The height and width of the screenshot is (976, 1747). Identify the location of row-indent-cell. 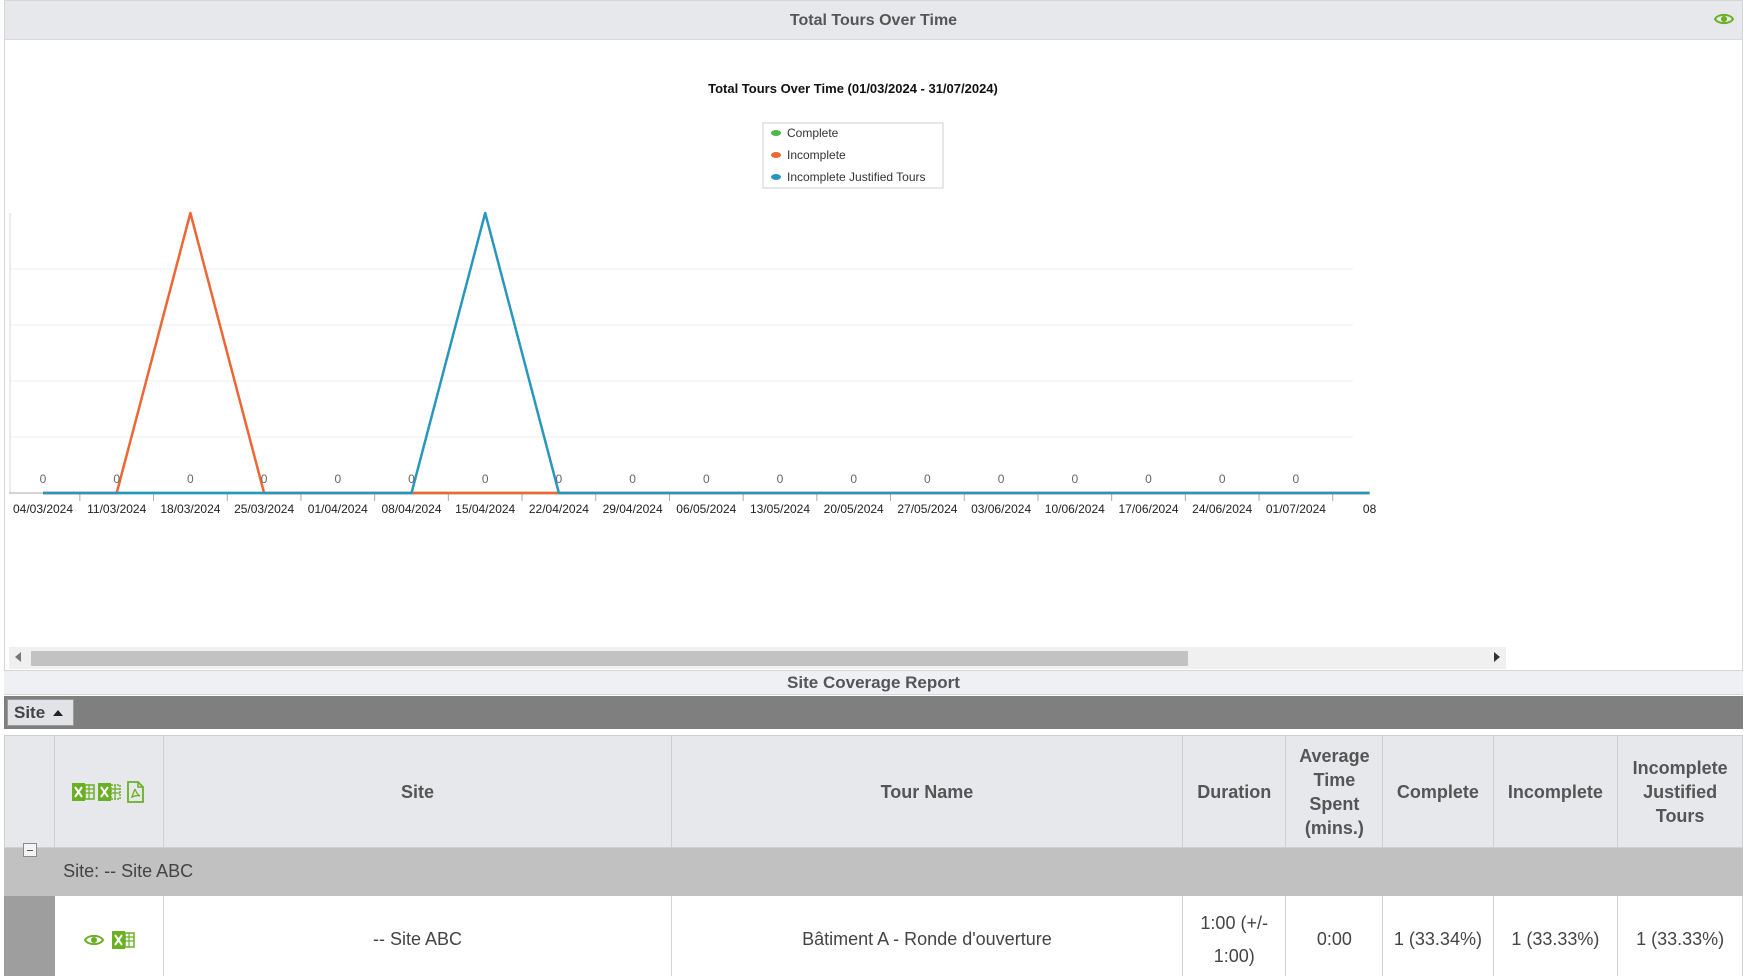
(29, 935).